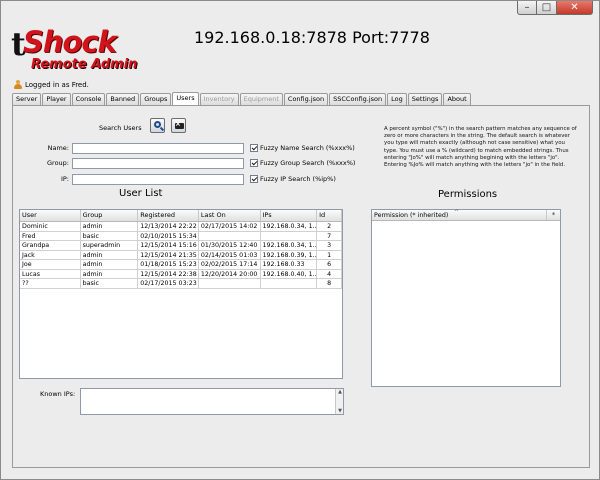 The image size is (600, 480). I want to click on tab-settings: Settings, so click(425, 99).